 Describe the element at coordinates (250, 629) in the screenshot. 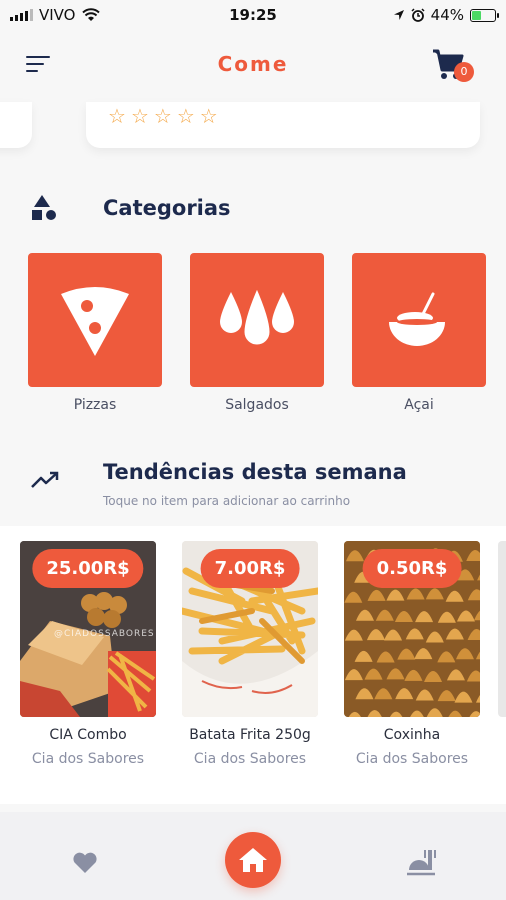

I see `product-image: 7.00R$` at that location.